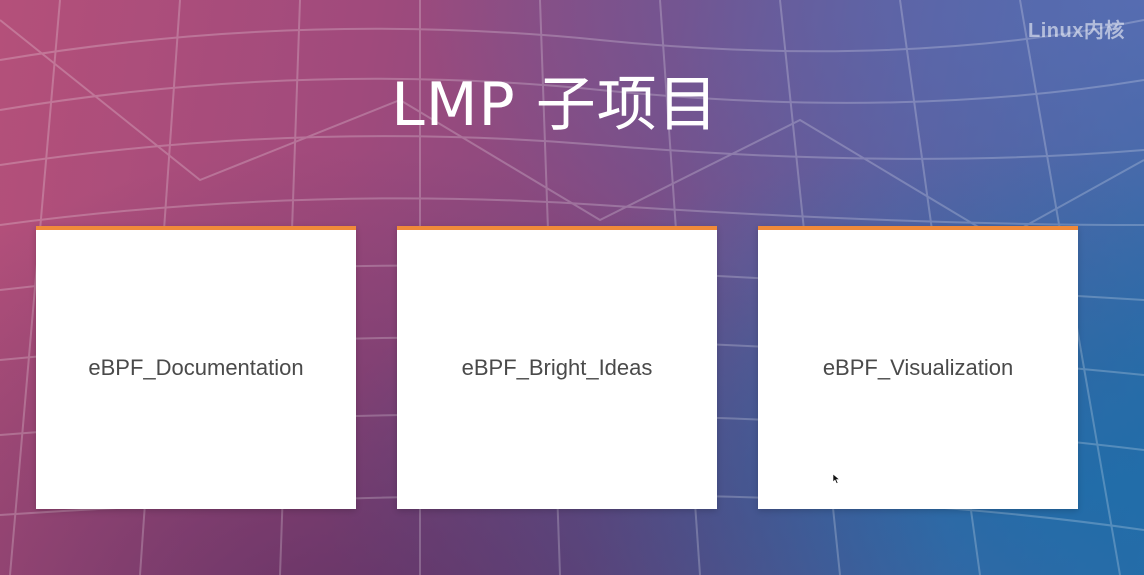 Image resolution: width=1144 pixels, height=575 pixels. What do you see at coordinates (837, 479) in the screenshot?
I see `mouse-pointer-icon` at bounding box center [837, 479].